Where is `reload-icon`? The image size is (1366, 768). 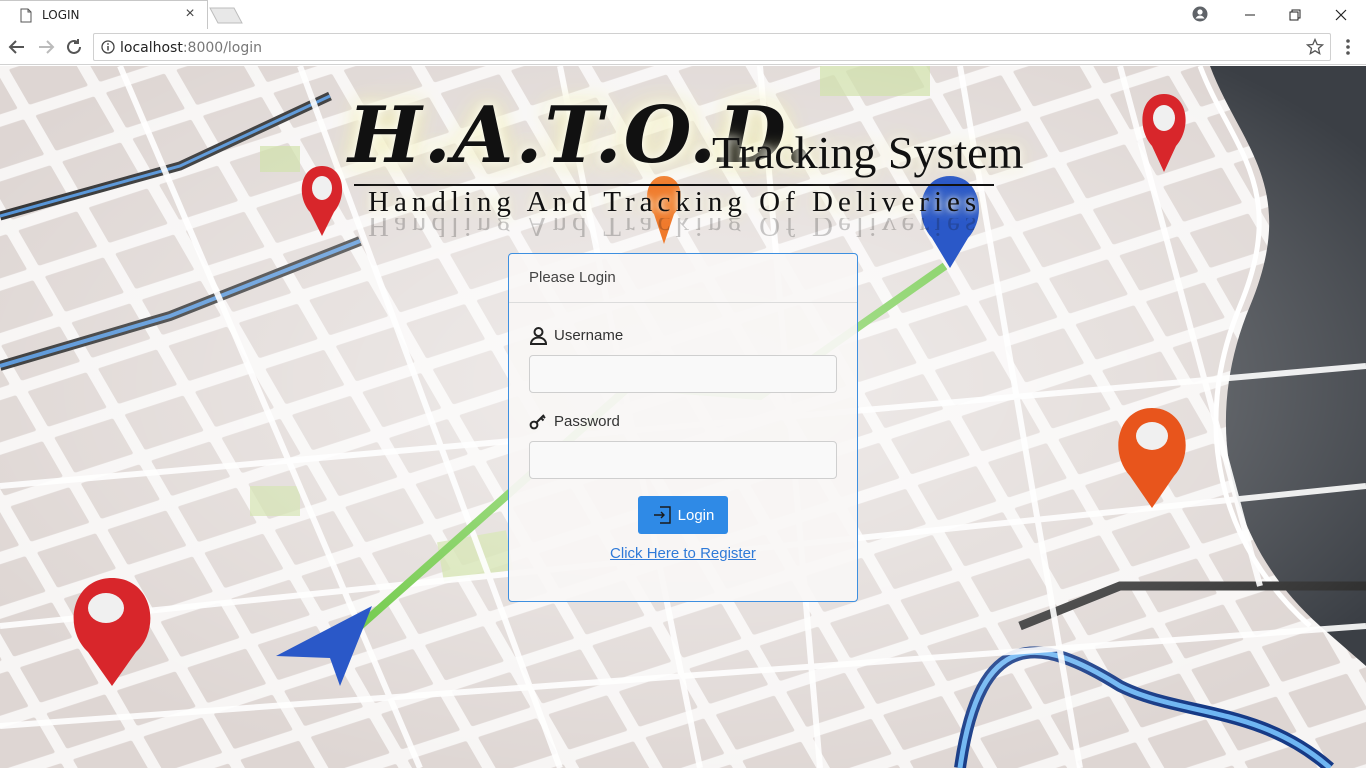
reload-icon is located at coordinates (74, 47).